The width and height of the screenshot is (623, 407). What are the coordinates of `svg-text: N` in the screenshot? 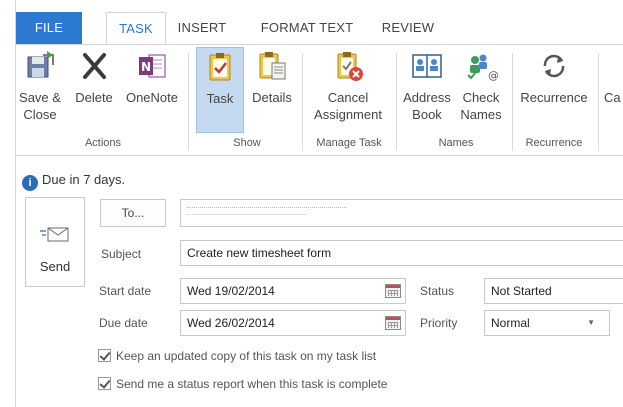 It's located at (146, 67).